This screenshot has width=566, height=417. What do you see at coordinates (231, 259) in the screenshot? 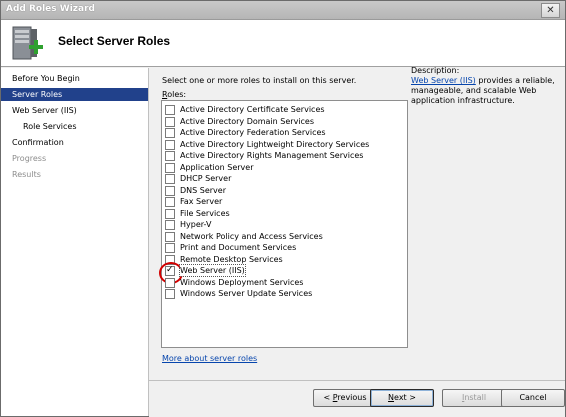
I see `role-label: Remote Desktop Services` at bounding box center [231, 259].